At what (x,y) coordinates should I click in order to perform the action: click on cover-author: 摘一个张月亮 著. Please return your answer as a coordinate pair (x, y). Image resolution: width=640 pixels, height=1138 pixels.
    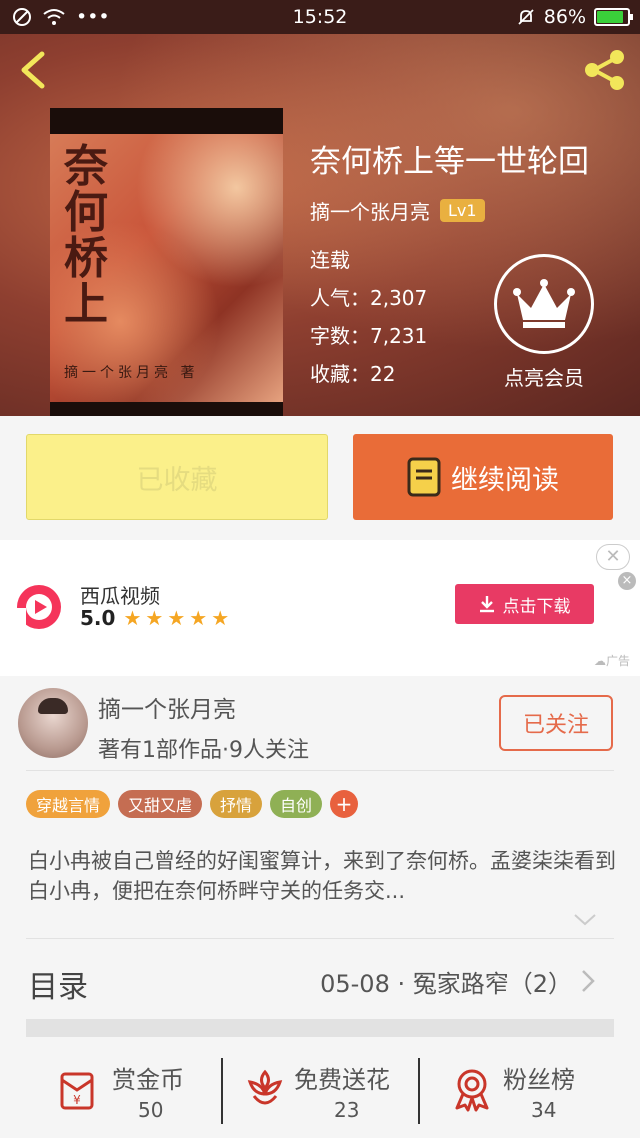
    Looking at the image, I should click on (131, 373).